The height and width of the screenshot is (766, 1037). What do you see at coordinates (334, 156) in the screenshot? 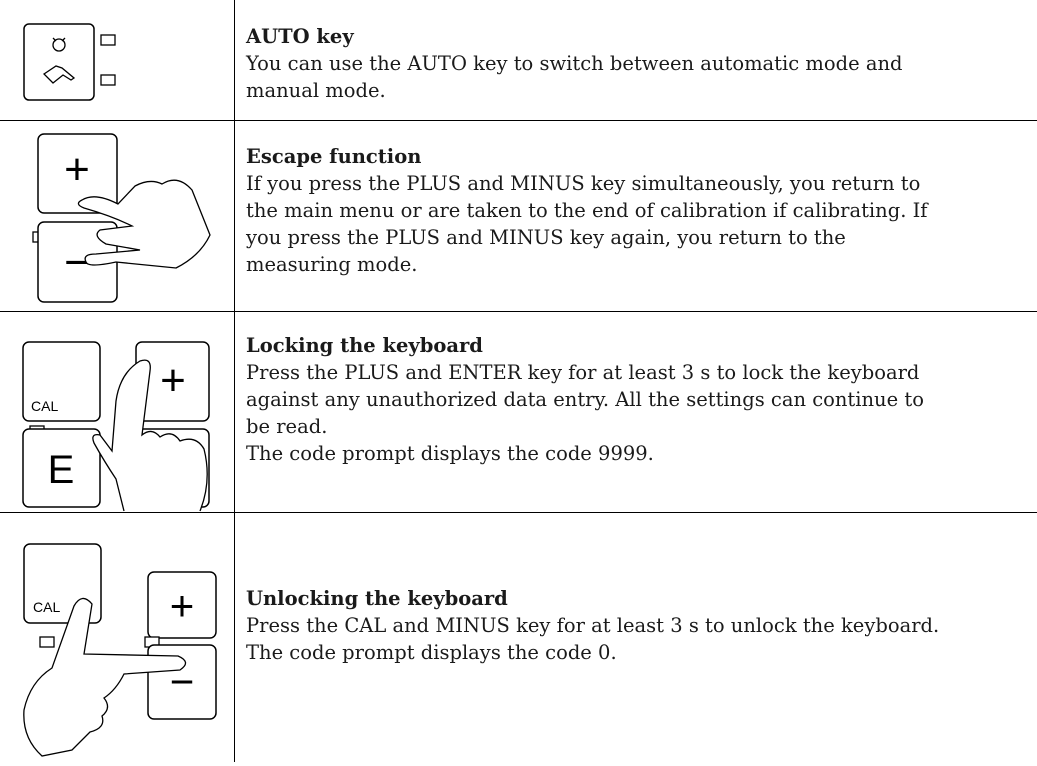
I see `row-title: Escape function` at bounding box center [334, 156].